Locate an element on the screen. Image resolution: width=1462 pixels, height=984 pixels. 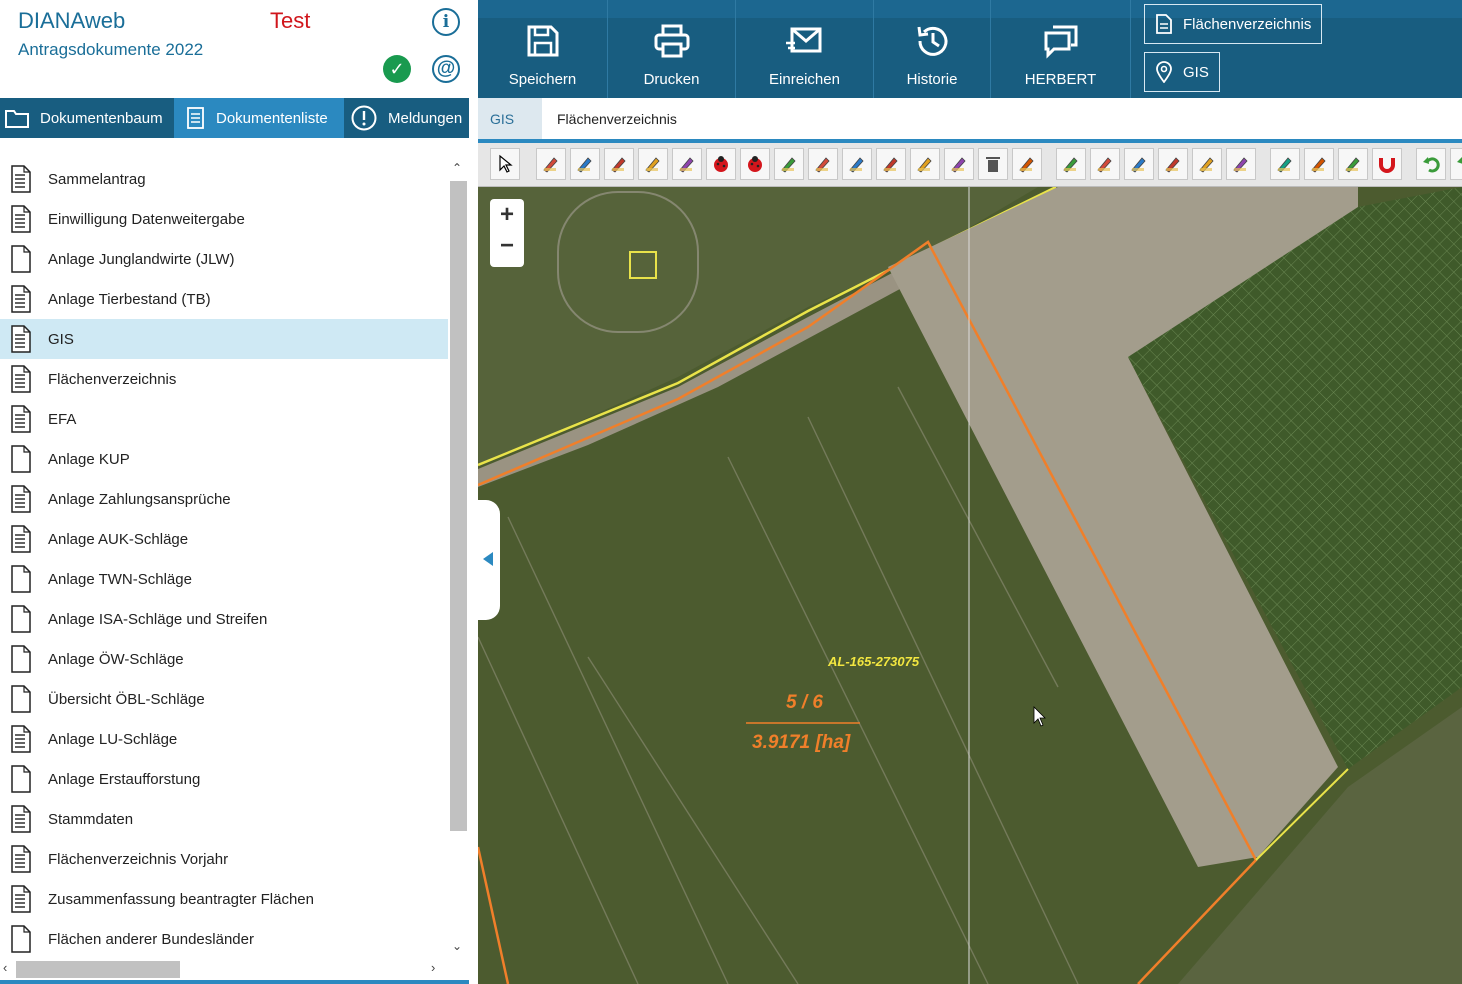
list-item: Flächenverzeichnis Vorjahr is located at coordinates (224, 859).